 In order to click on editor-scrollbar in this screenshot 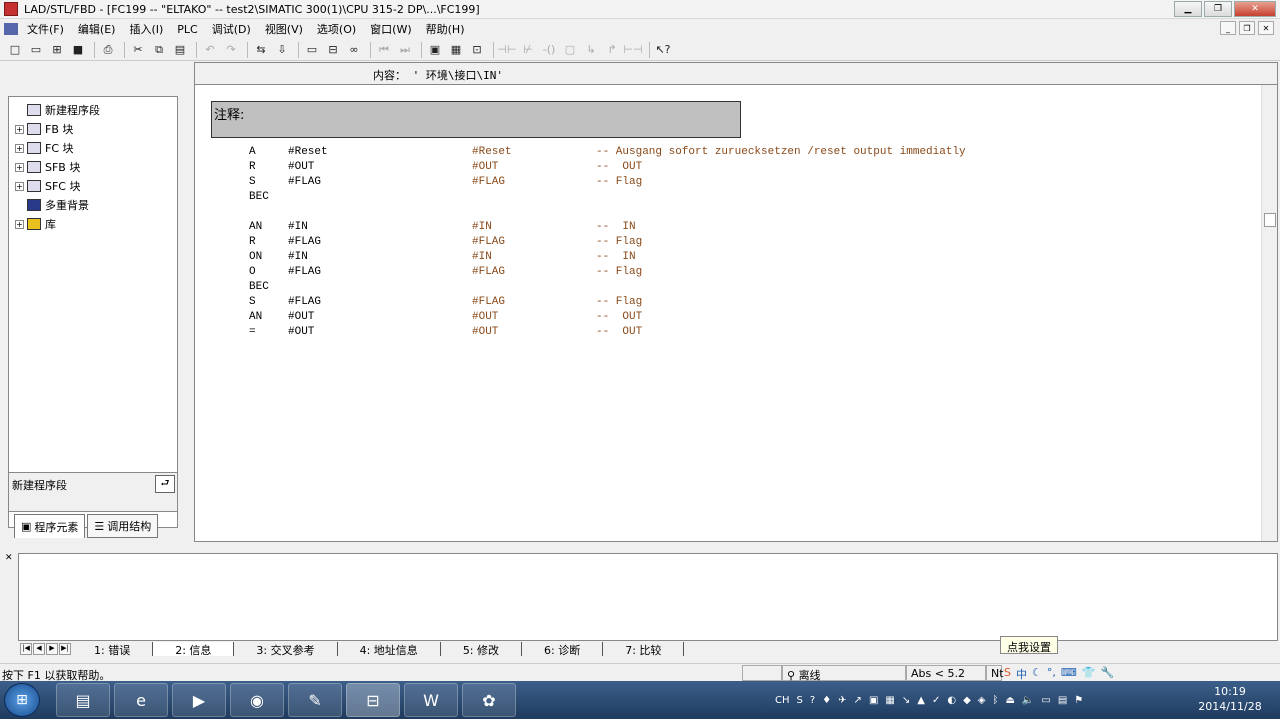, I will do `click(1269, 313)`.